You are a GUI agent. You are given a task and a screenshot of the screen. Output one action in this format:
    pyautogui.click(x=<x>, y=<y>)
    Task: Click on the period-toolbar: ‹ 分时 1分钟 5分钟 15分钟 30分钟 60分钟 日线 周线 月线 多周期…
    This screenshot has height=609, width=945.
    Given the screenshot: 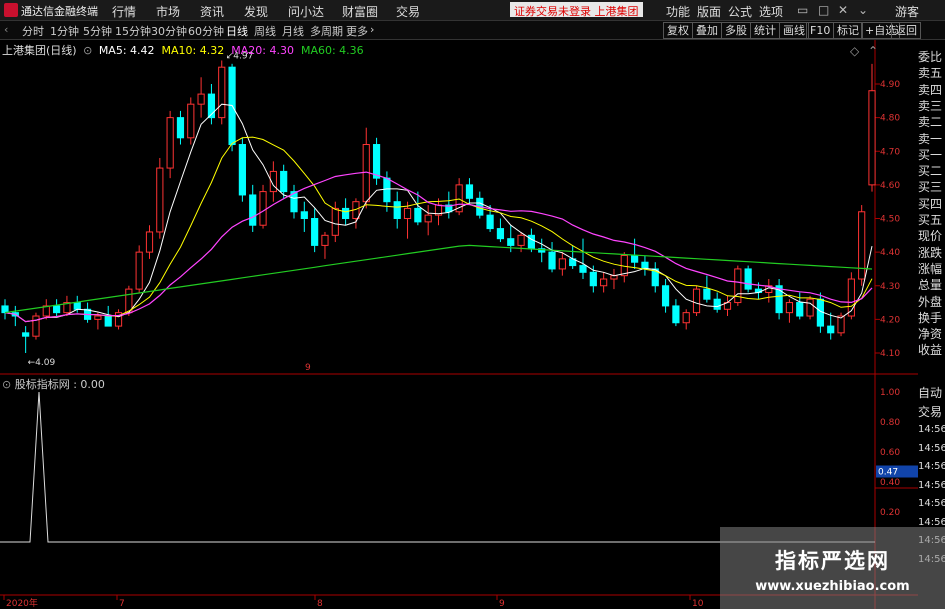 What is the action you would take?
    pyautogui.click(x=472, y=30)
    